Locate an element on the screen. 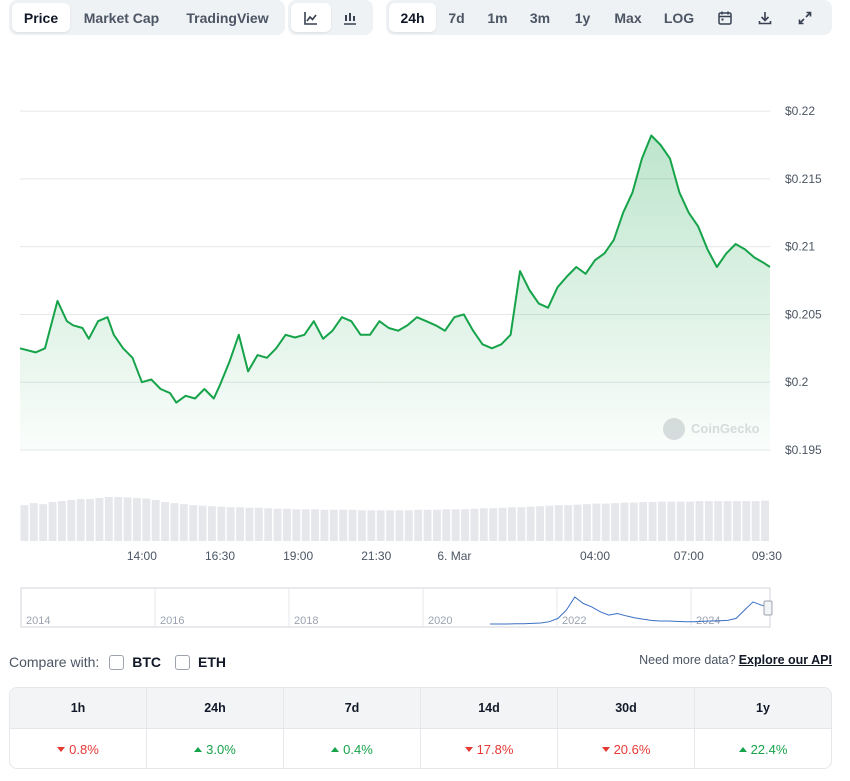  compare-eth-option: ETH is located at coordinates (200, 662).